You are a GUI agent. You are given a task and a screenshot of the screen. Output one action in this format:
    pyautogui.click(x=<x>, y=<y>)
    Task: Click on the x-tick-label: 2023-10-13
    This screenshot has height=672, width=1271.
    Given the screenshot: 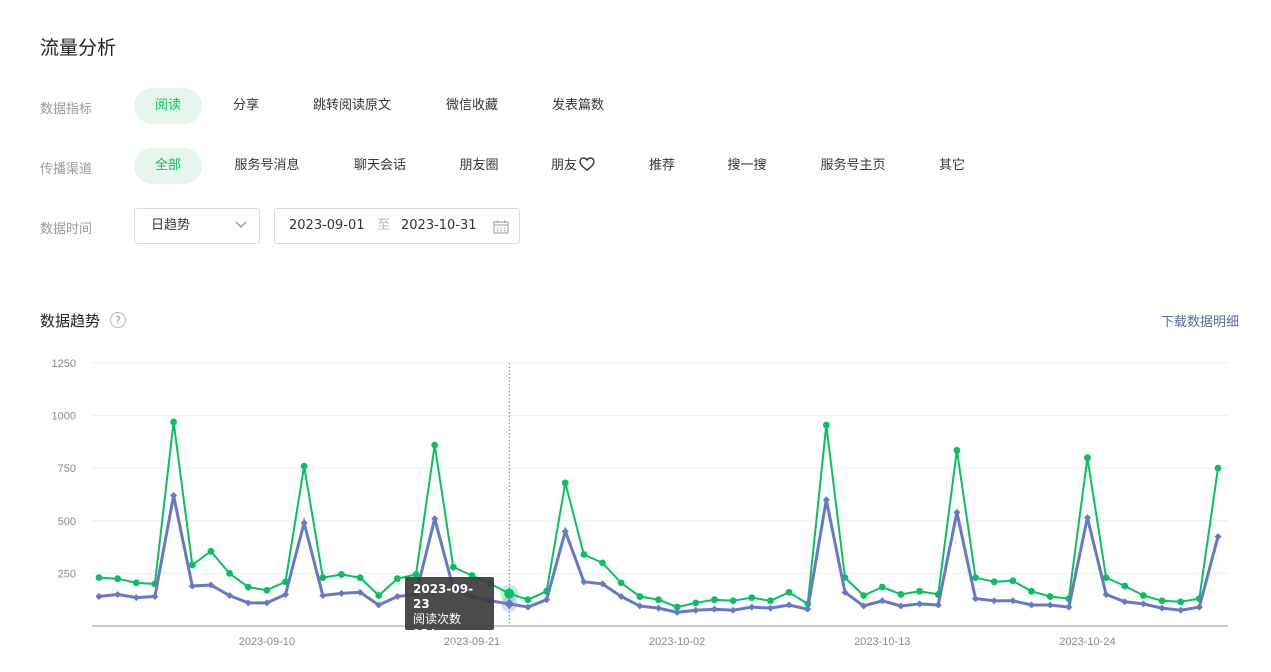 What is the action you would take?
    pyautogui.click(x=882, y=642)
    